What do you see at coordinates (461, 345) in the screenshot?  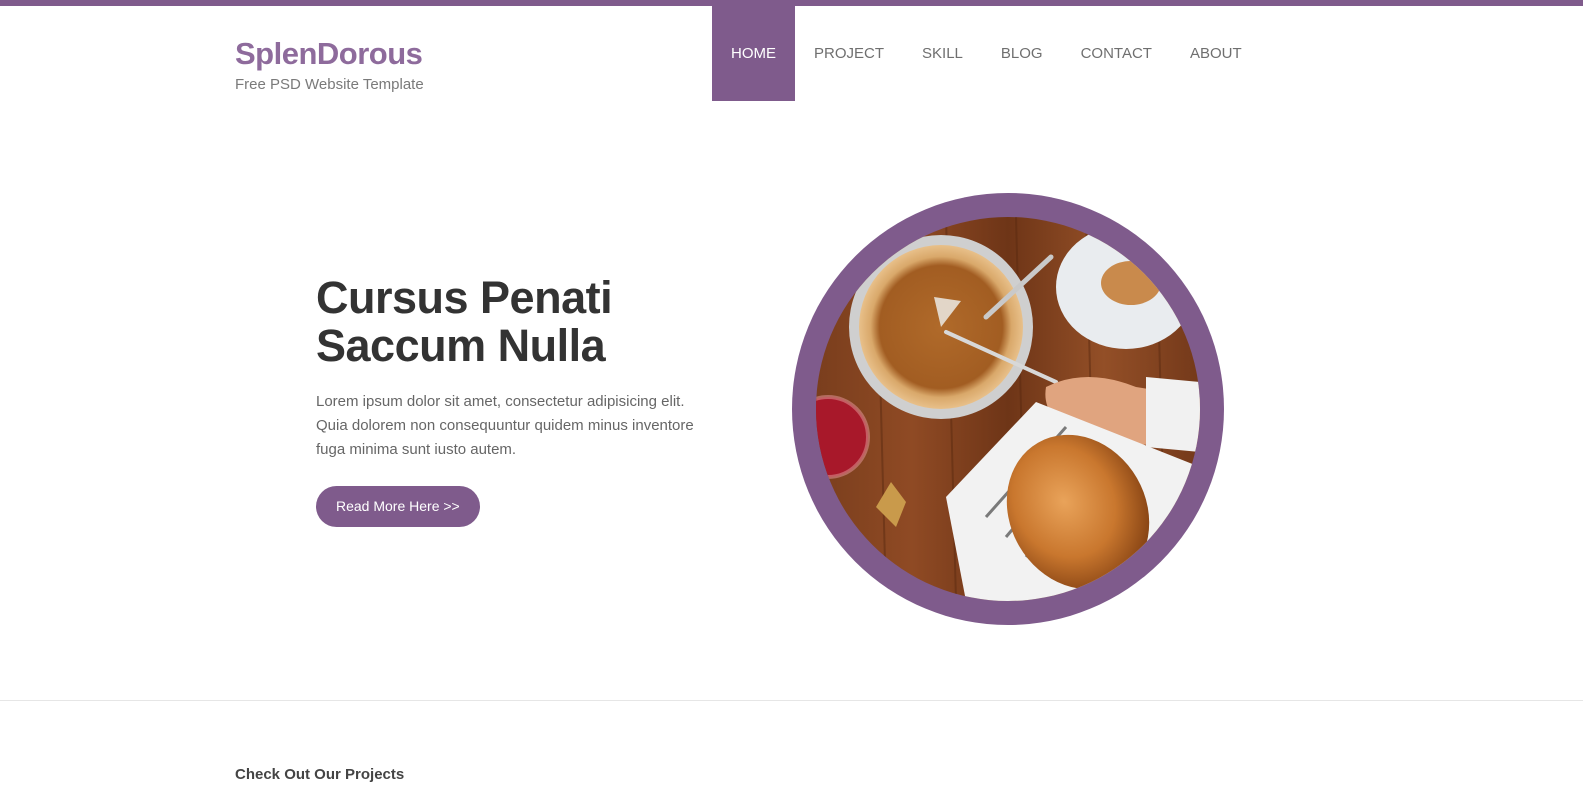 I see `hero-title-line-2: Saccum Nulla` at bounding box center [461, 345].